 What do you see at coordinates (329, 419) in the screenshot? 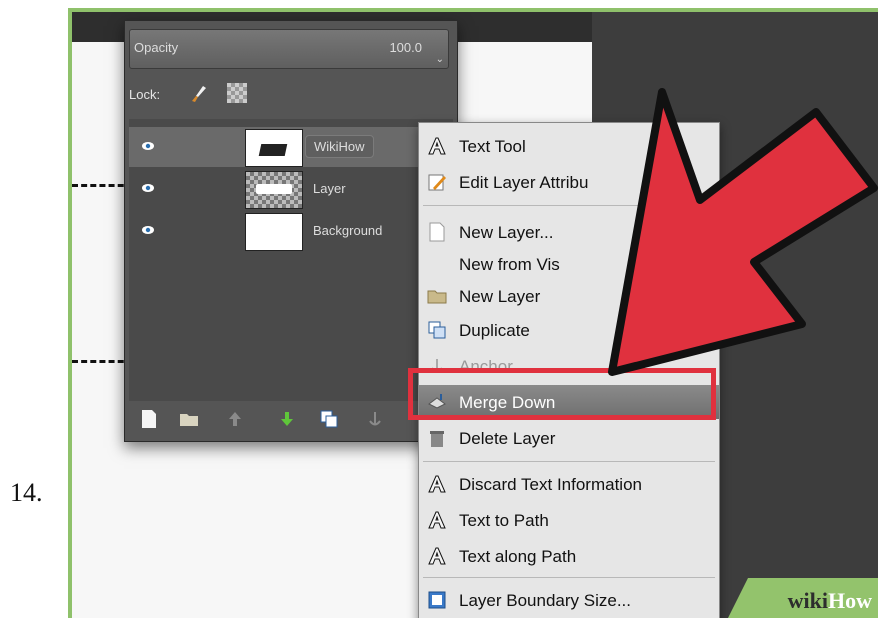
I see `duplicate-icon` at bounding box center [329, 419].